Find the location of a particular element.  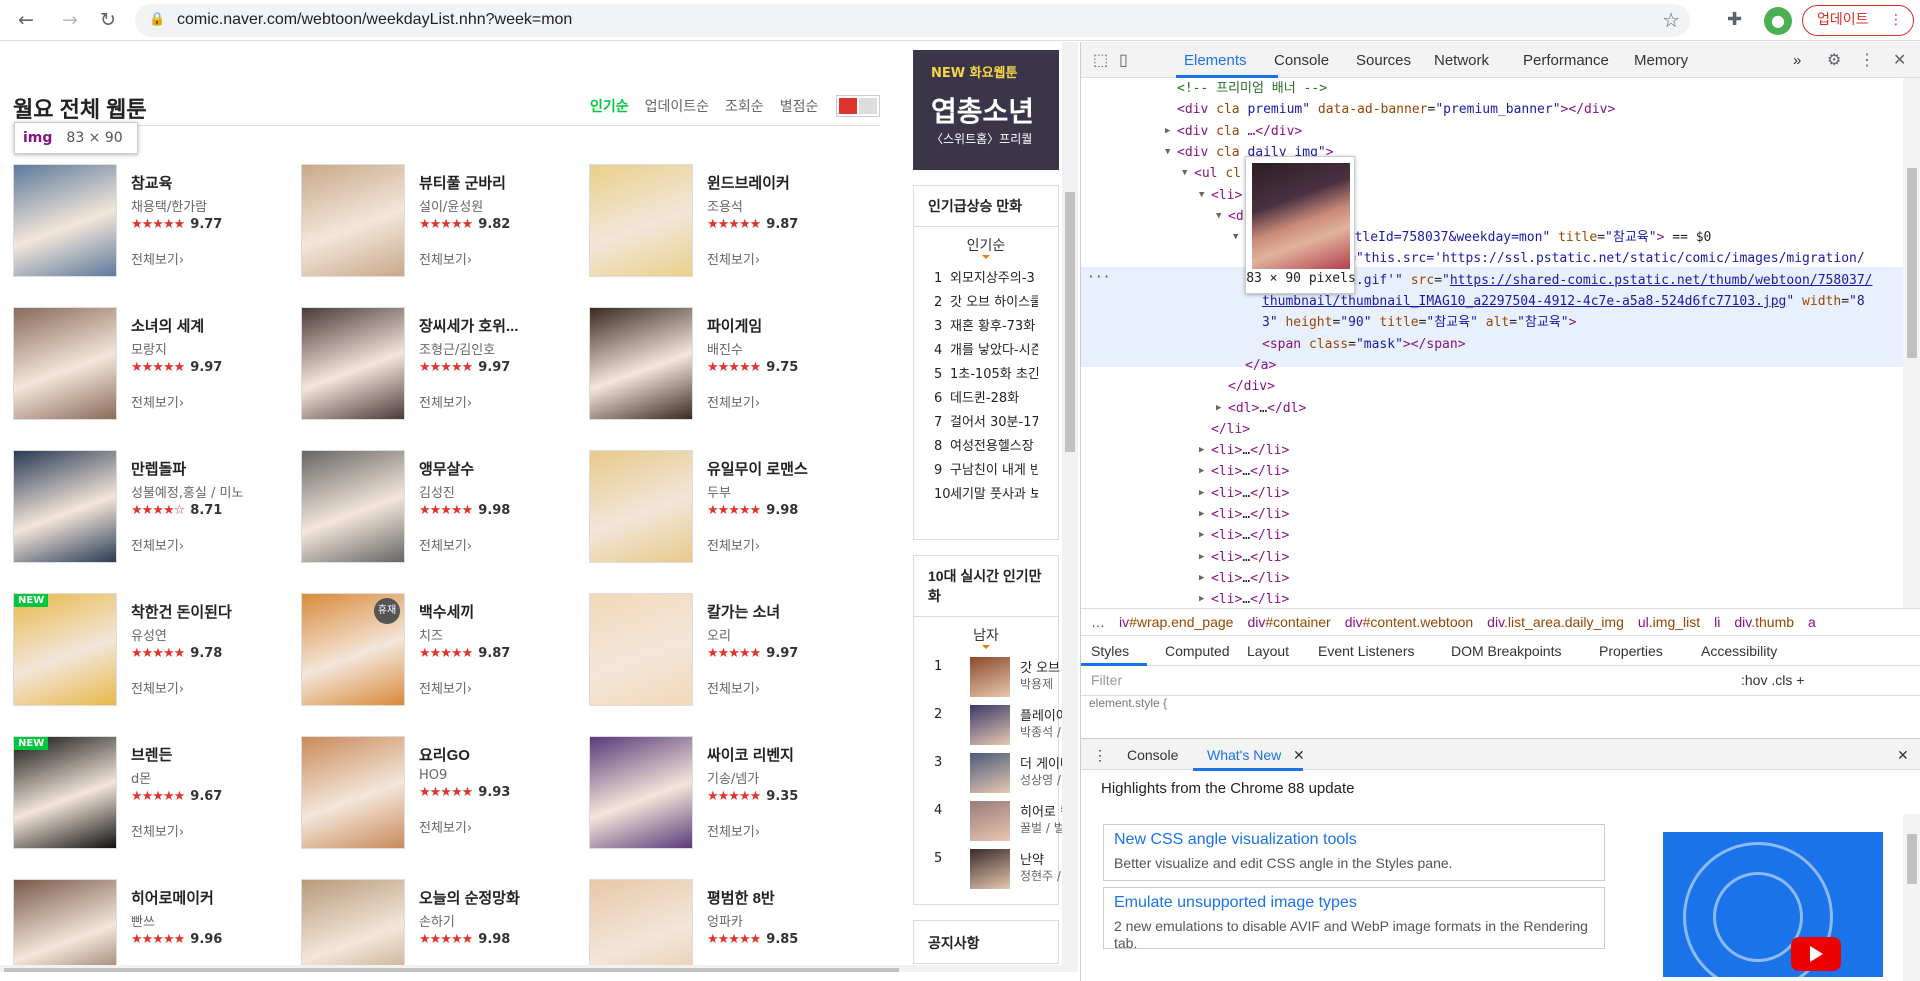

styles-tab: Event Listeners is located at coordinates (1366, 651).